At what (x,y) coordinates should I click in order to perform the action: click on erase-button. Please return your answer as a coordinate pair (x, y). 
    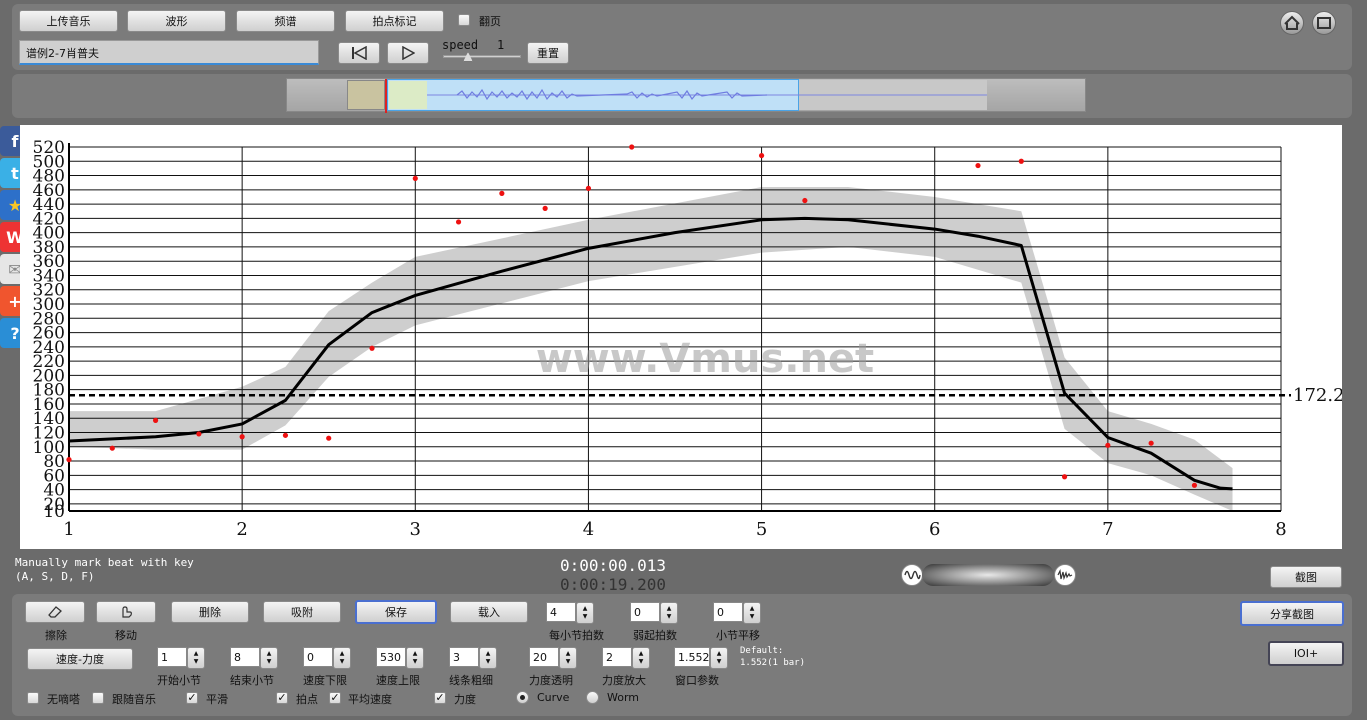
    Looking at the image, I should click on (55, 612).